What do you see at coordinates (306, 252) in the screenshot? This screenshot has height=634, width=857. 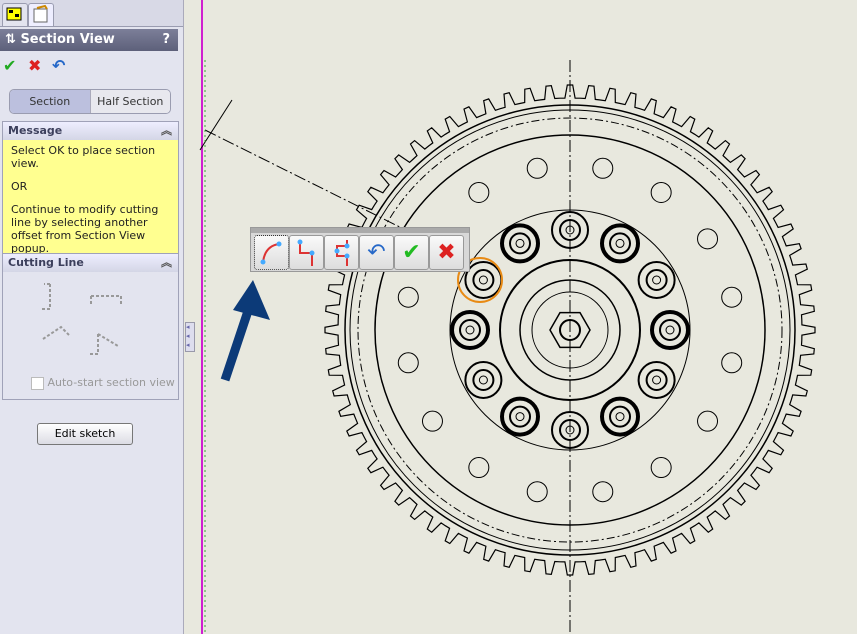 I see `single-offset-button` at bounding box center [306, 252].